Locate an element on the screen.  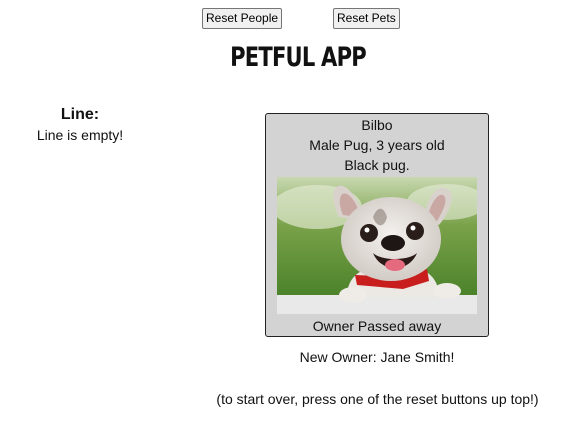
reset-people-button: Reset People is located at coordinates (242, 18).